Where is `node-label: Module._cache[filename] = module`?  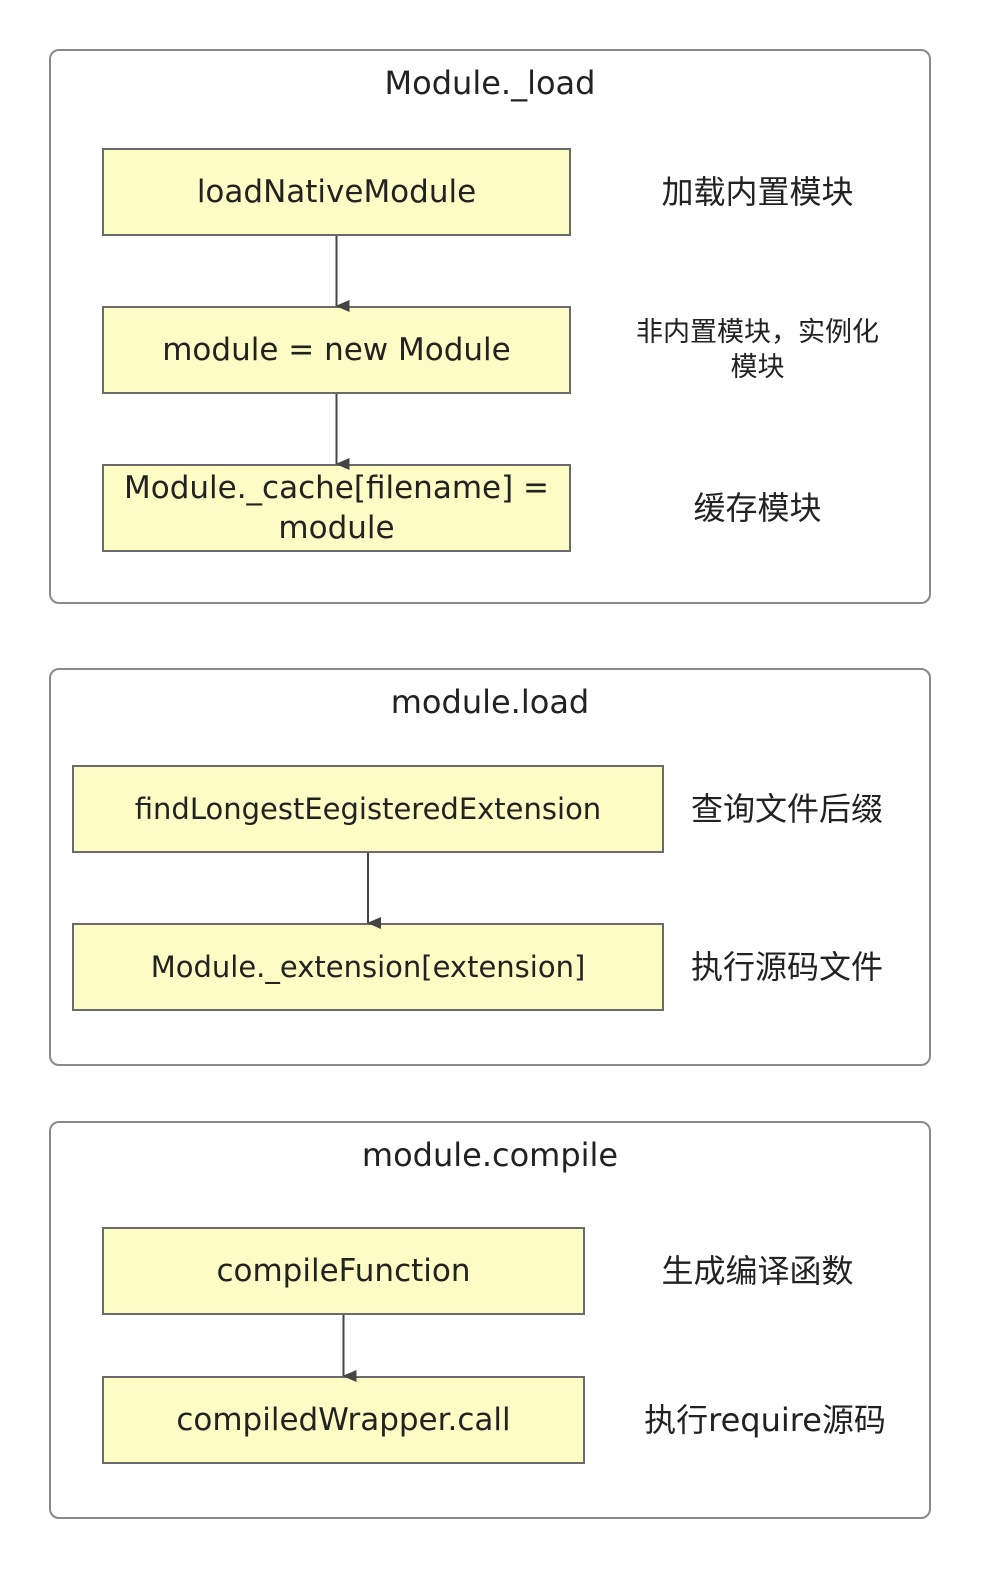
node-label: Module._cache[filename] = module is located at coordinates (336, 508).